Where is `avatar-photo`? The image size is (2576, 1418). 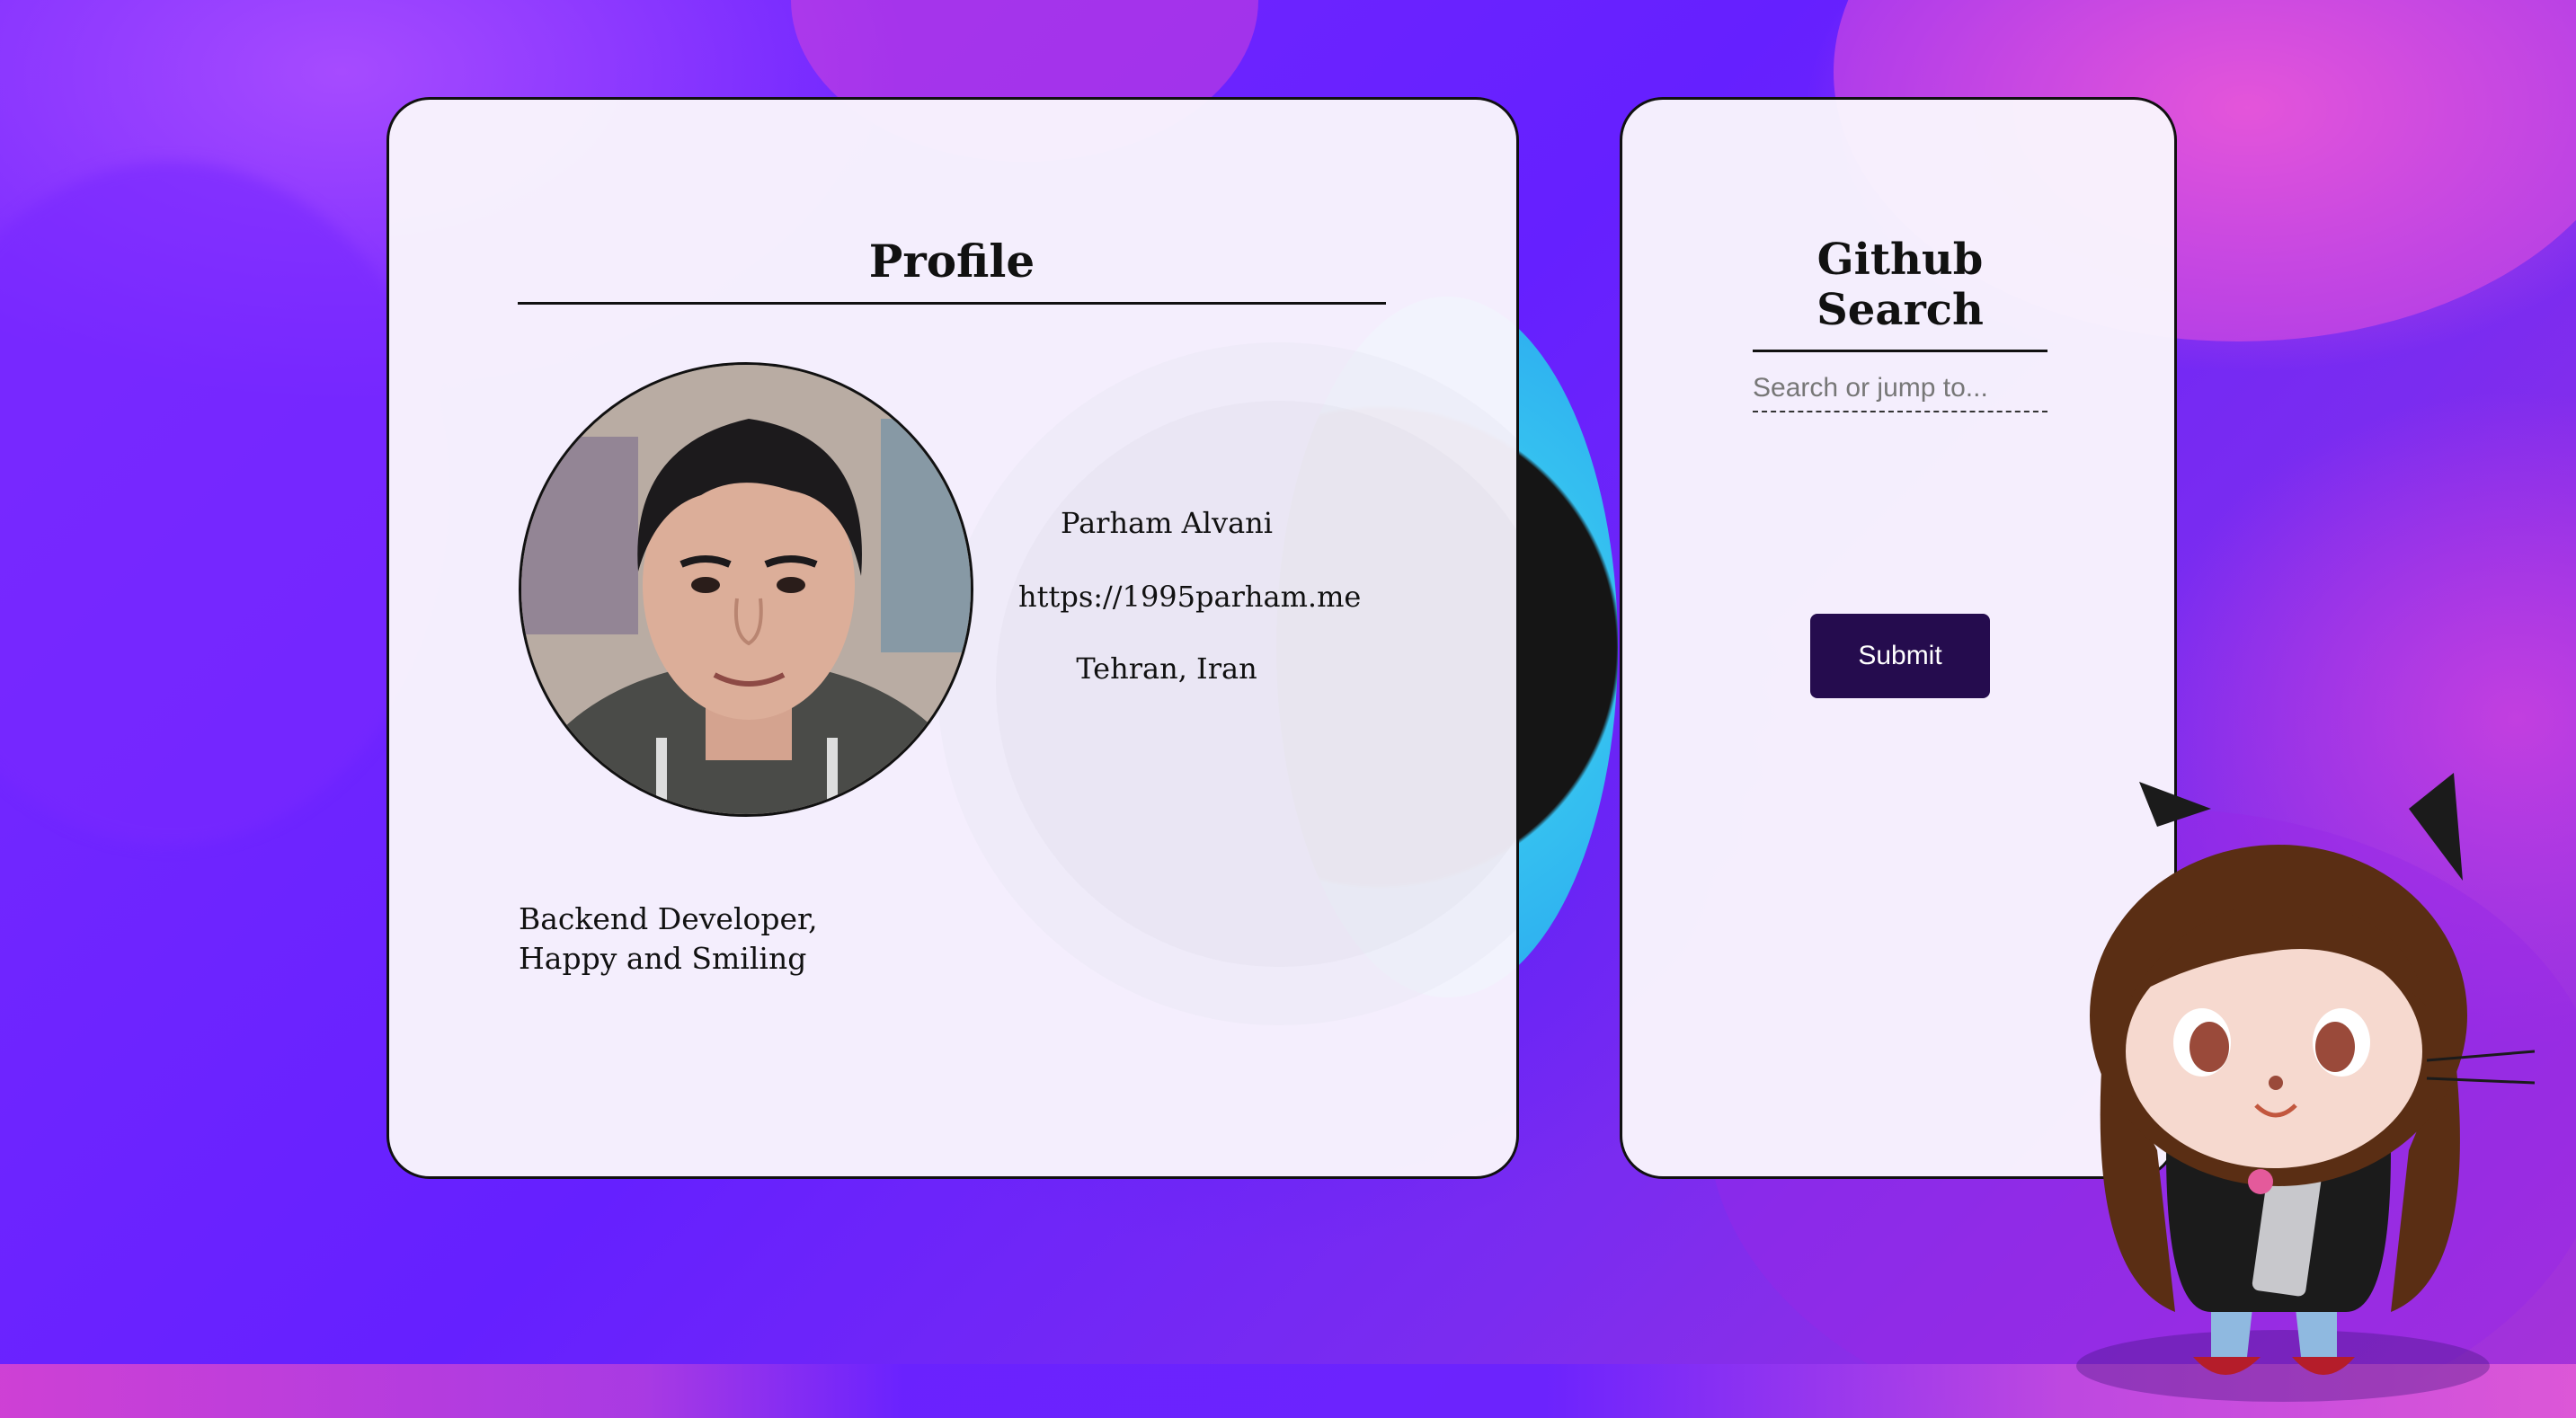 avatar-photo is located at coordinates (746, 589).